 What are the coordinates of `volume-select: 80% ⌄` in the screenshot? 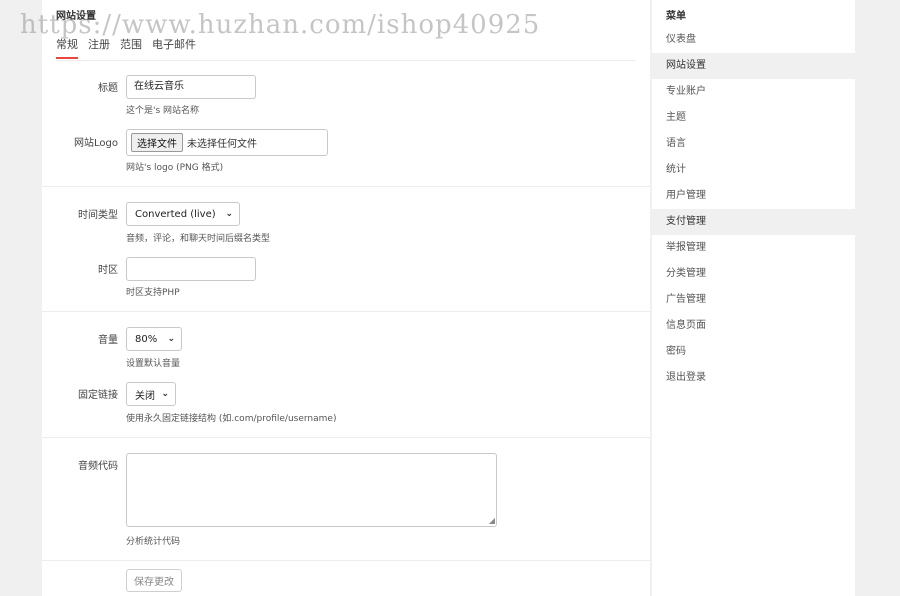 It's located at (154, 339).